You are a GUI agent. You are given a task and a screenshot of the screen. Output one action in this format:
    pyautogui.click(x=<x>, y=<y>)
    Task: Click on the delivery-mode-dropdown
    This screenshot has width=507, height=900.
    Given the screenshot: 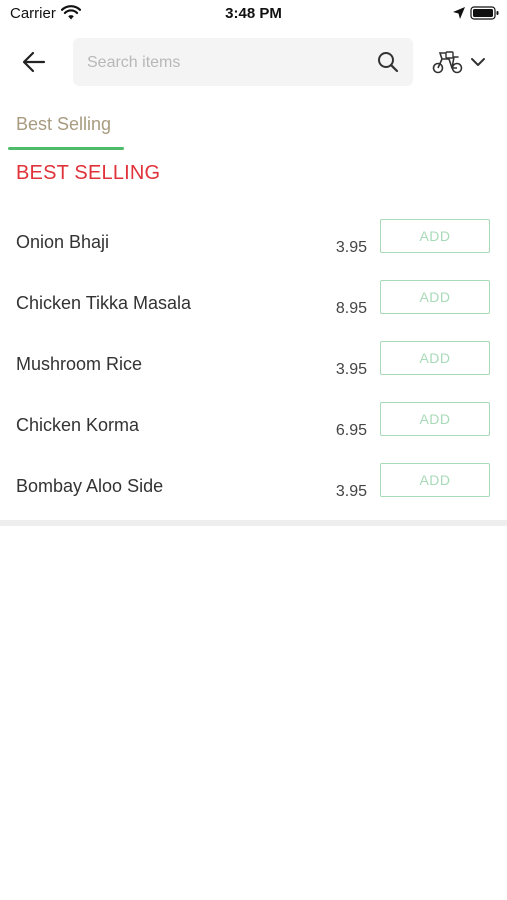 What is the action you would take?
    pyautogui.click(x=462, y=62)
    